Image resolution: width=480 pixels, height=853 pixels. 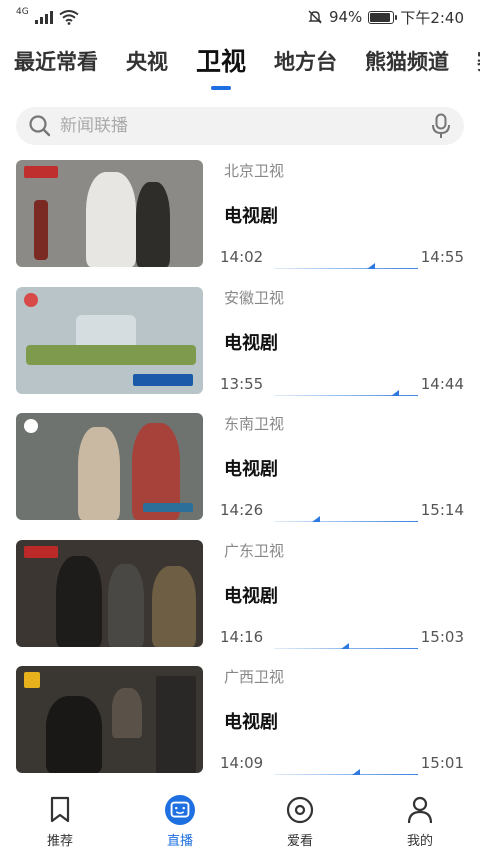 I want to click on channel-name: 广东卫视, so click(x=254, y=550).